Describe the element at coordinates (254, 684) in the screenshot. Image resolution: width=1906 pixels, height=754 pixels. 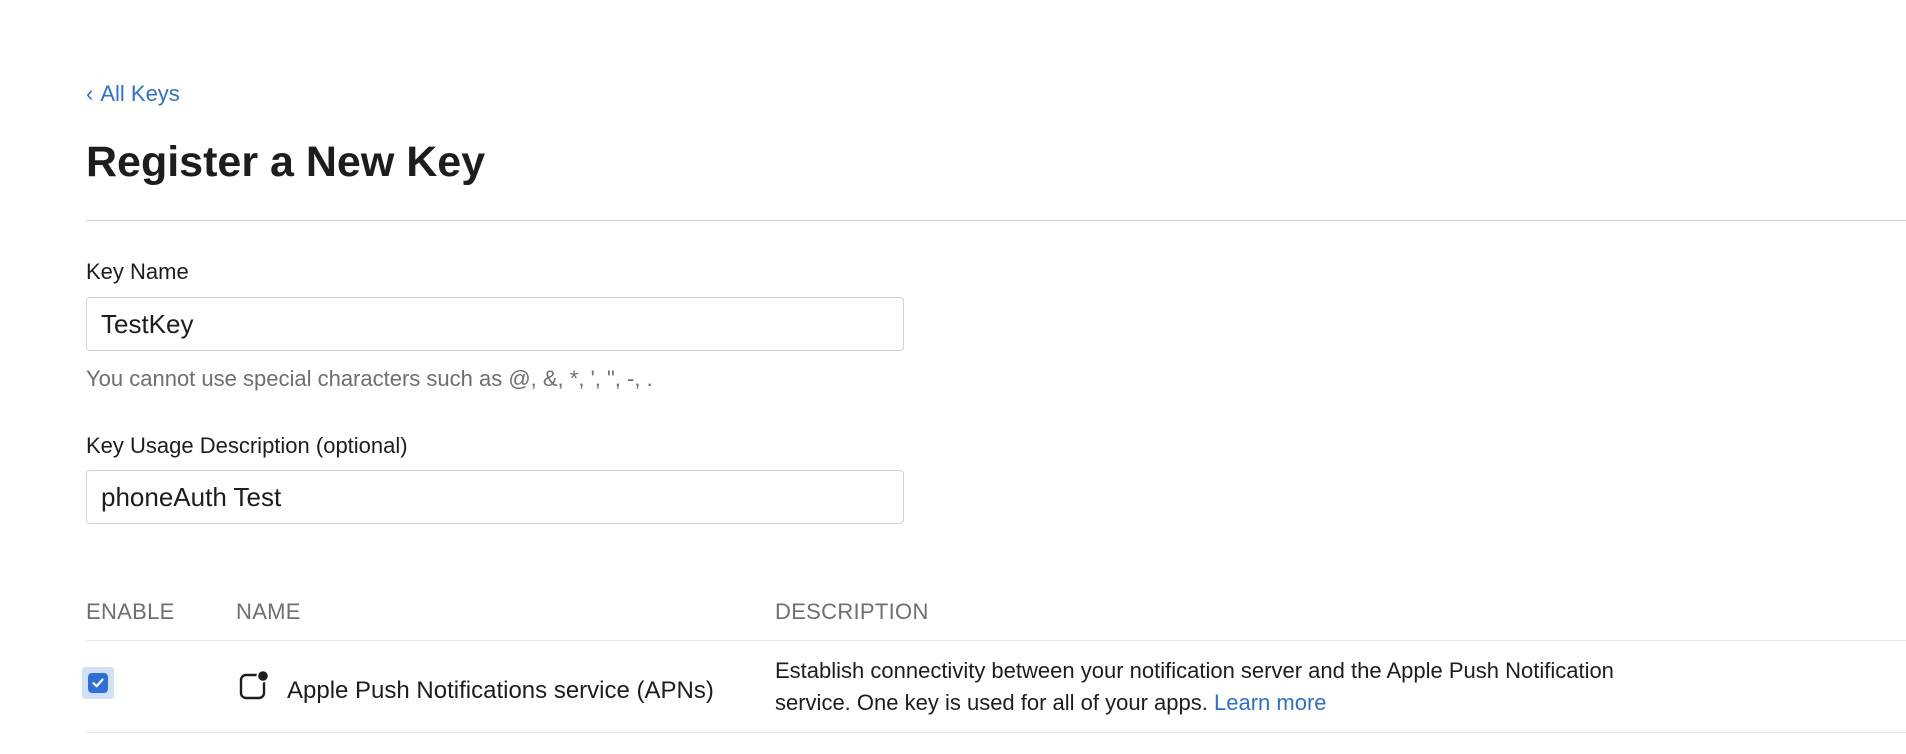
I see `notification-icon` at that location.